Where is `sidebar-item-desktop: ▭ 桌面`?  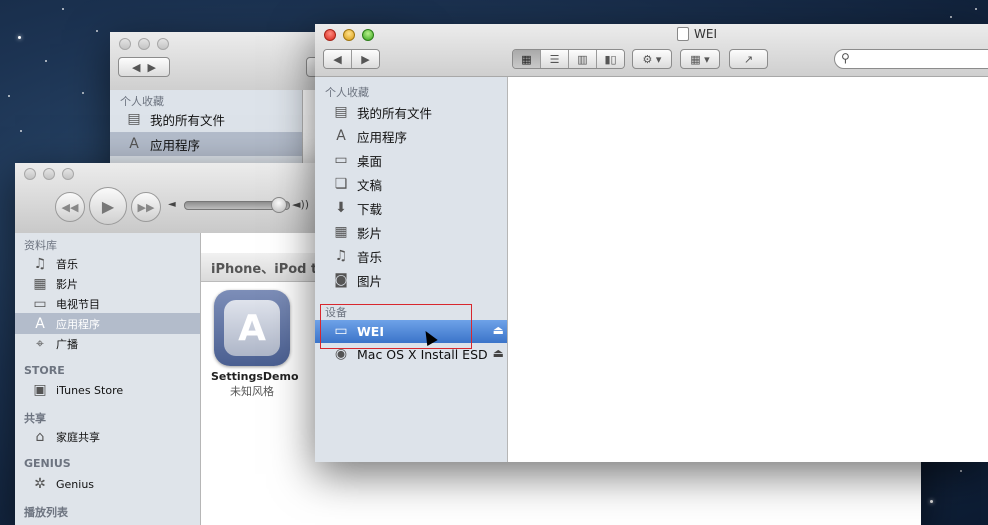
sidebar-item-desktop: ▭ 桌面 is located at coordinates (357, 160).